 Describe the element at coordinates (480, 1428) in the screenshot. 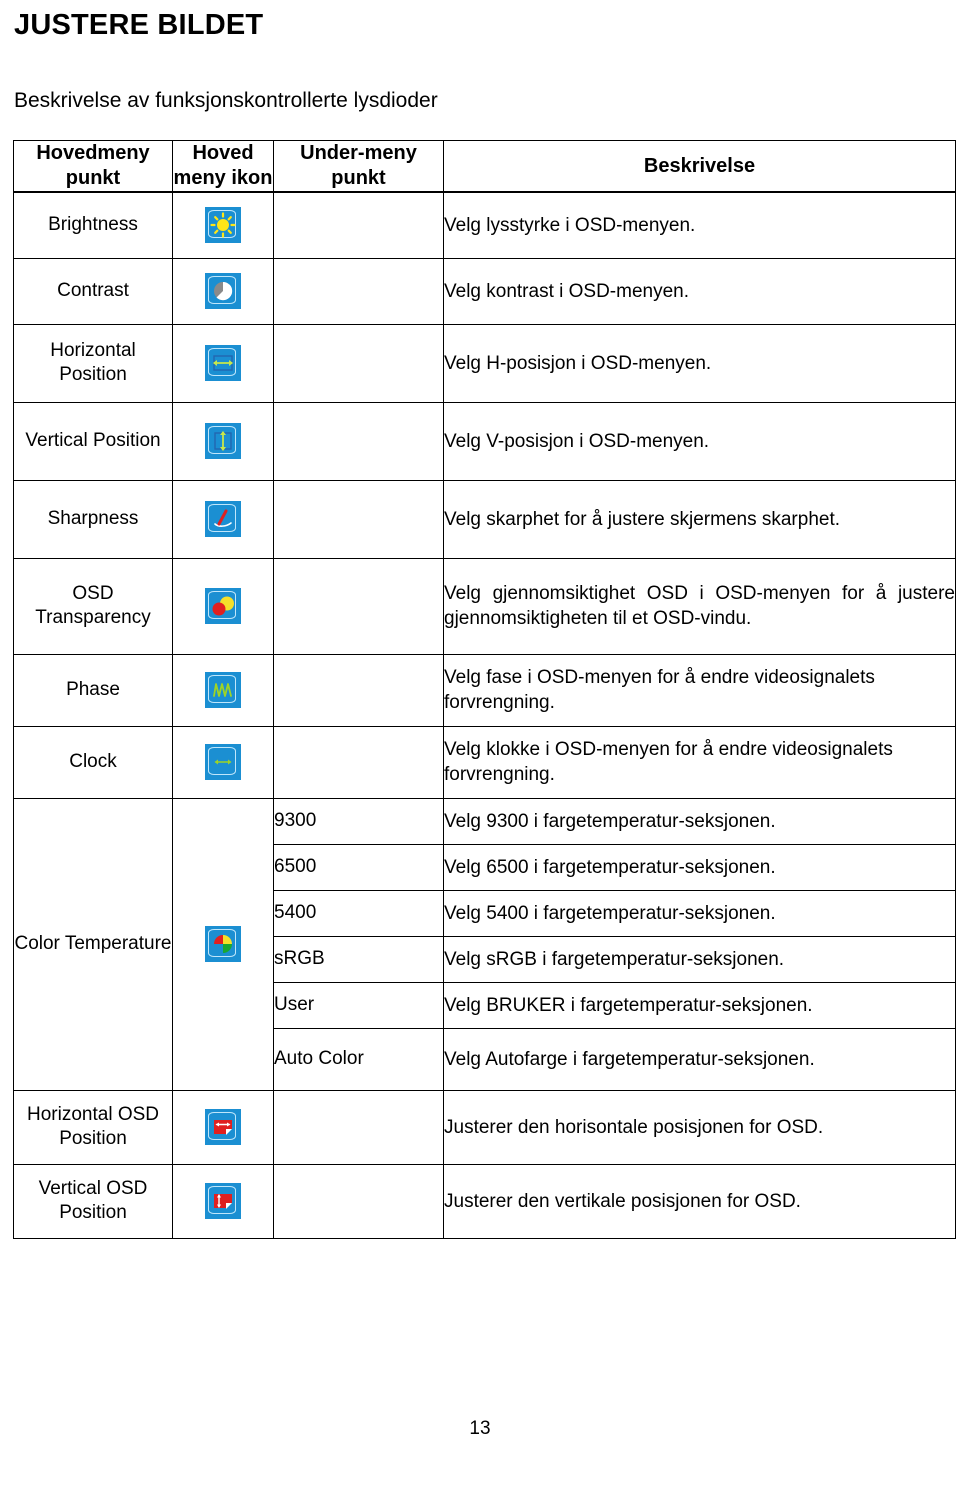

I see `page-number: 13` at that location.